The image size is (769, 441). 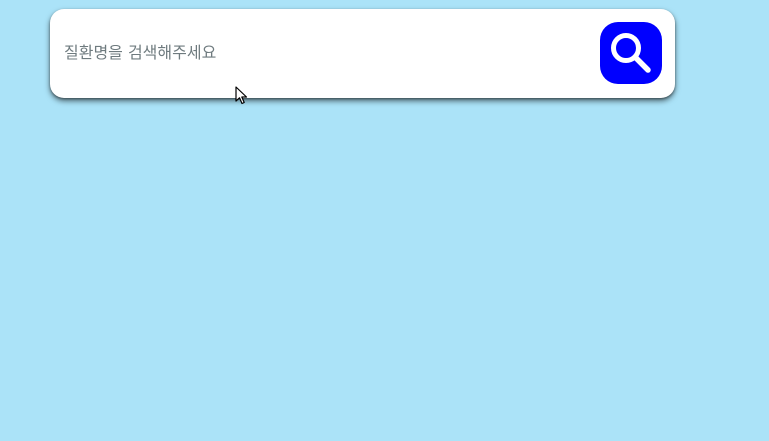 What do you see at coordinates (324, 52) in the screenshot?
I see `search-input` at bounding box center [324, 52].